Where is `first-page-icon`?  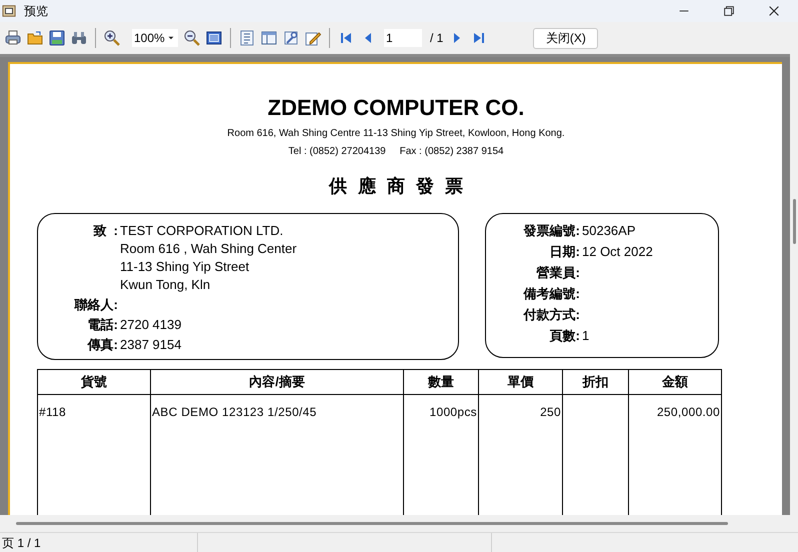
first-page-icon is located at coordinates (346, 38).